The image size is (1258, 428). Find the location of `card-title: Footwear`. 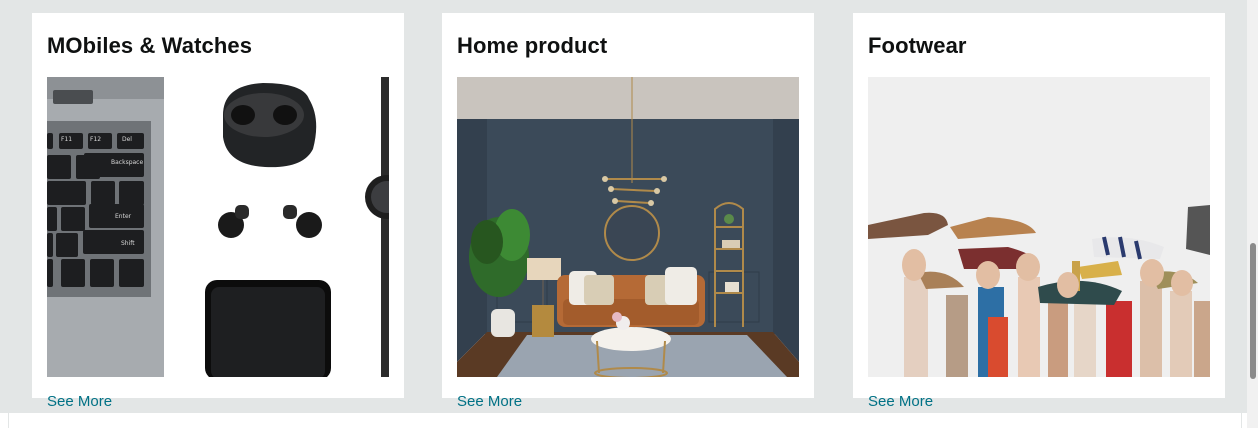

card-title: Footwear is located at coordinates (917, 45).